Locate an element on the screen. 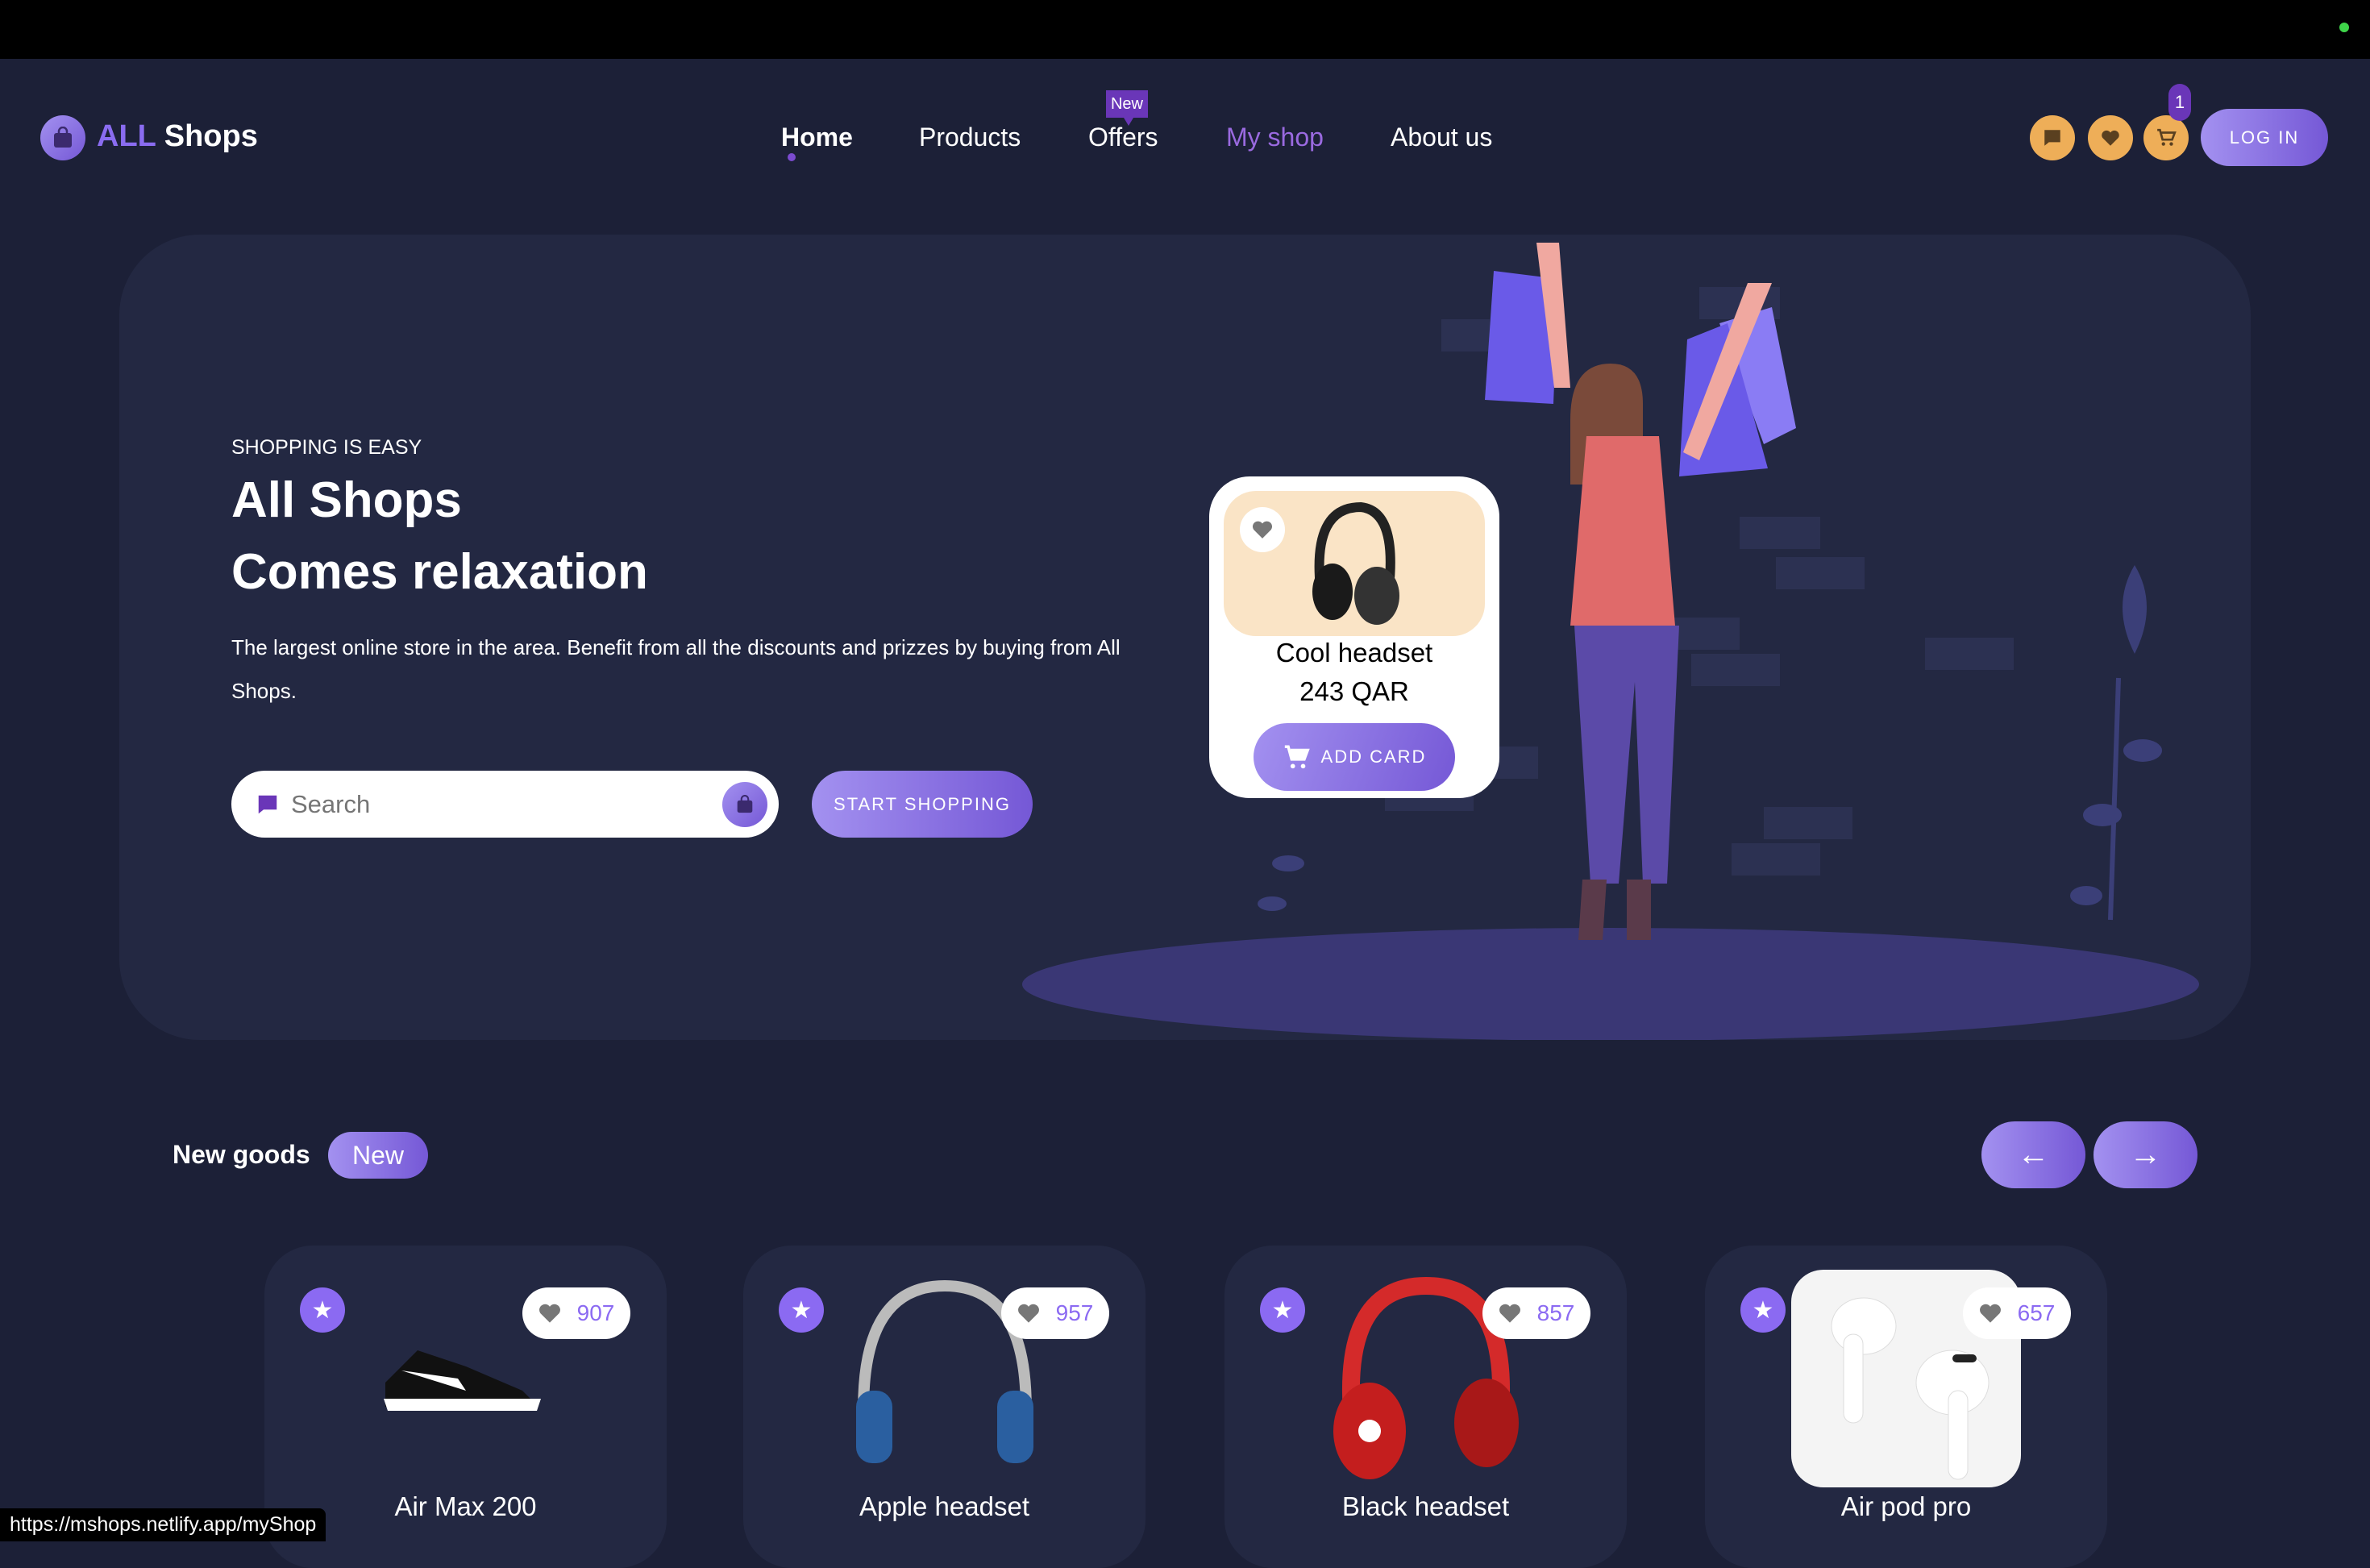  section-title: New goods is located at coordinates (241, 1154).